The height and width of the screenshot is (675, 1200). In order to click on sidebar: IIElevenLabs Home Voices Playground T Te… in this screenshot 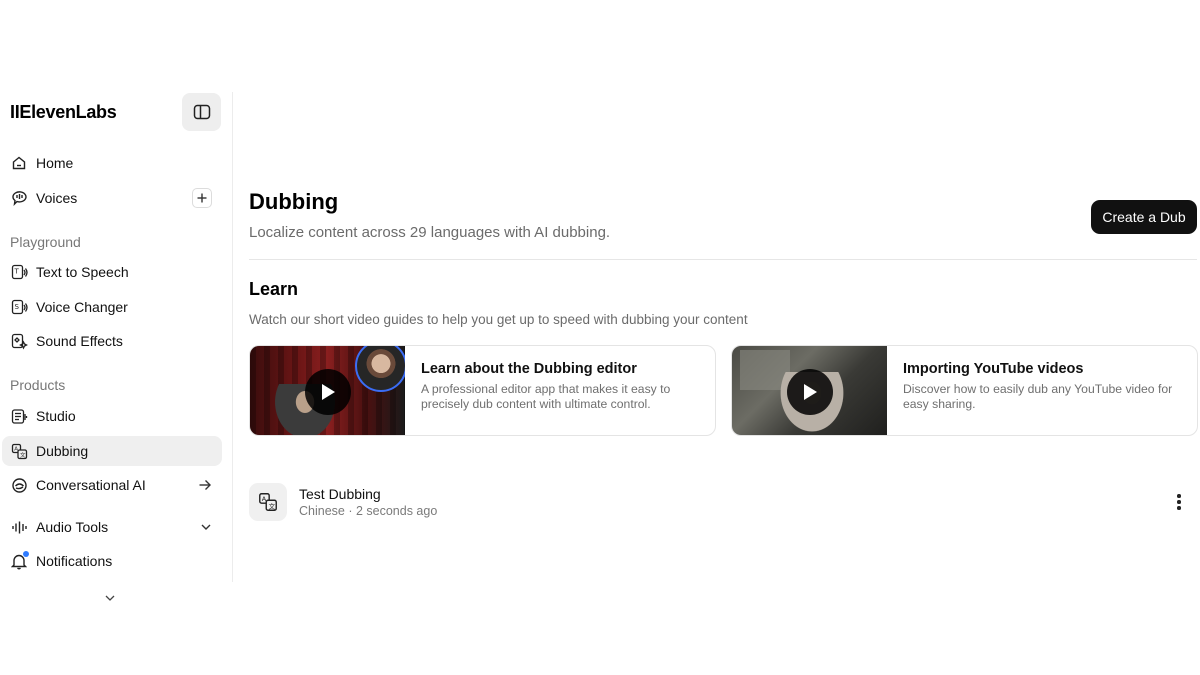, I will do `click(116, 346)`.